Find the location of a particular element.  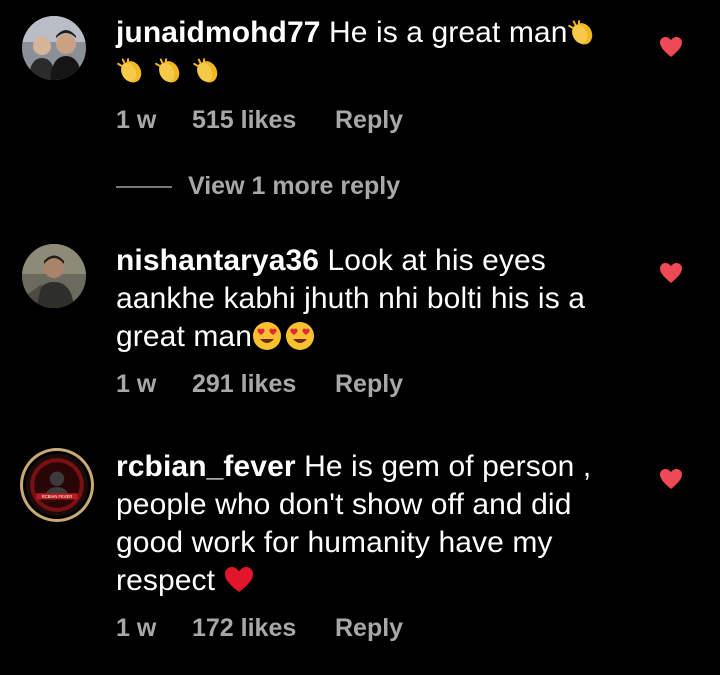

likes-count: 515 likes is located at coordinates (263, 120).